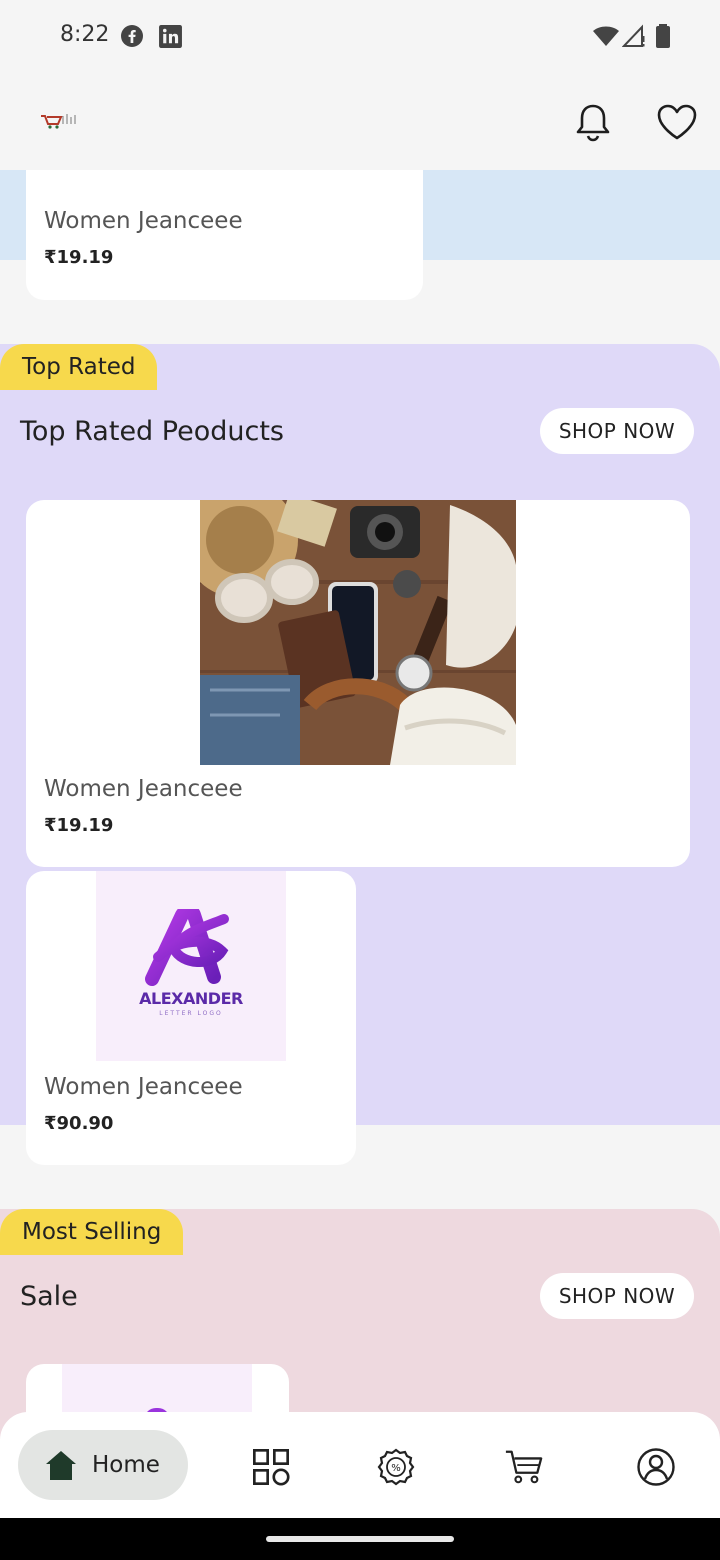 The image size is (720, 1560). Describe the element at coordinates (79, 1123) in the screenshot. I see `product-price: ₹90.90` at that location.